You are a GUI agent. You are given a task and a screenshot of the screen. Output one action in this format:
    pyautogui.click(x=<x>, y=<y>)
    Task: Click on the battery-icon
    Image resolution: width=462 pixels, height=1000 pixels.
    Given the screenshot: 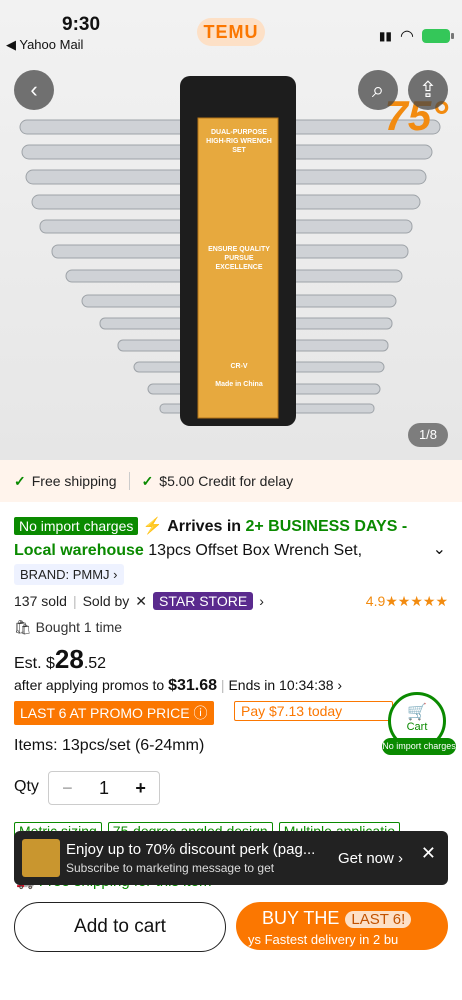 What is the action you would take?
    pyautogui.click(x=438, y=36)
    